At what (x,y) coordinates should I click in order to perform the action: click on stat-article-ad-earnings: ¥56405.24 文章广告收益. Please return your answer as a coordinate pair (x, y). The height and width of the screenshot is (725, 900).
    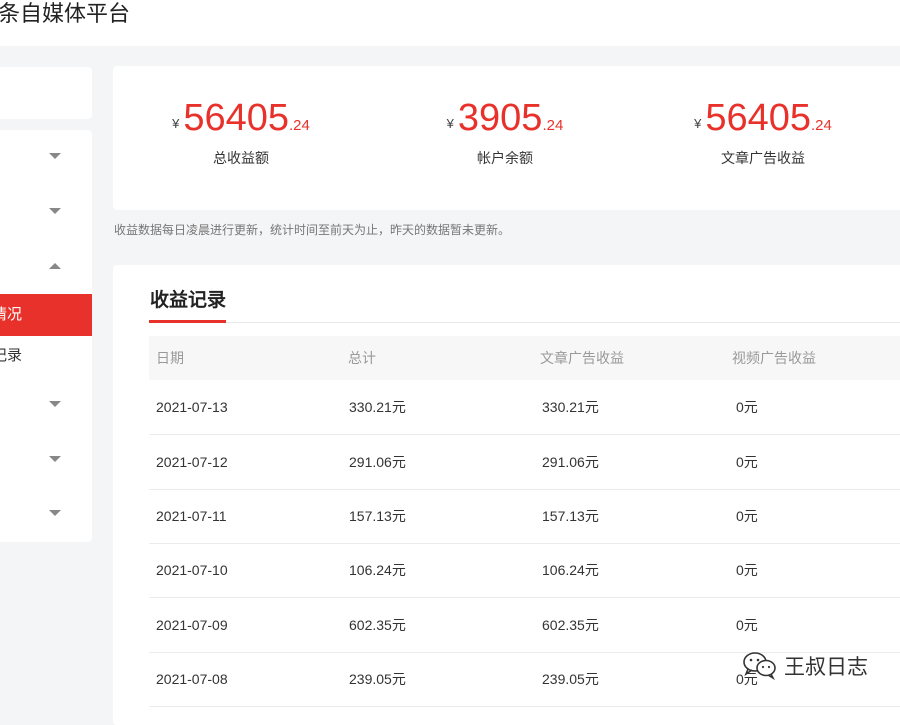
    Looking at the image, I should click on (763, 132).